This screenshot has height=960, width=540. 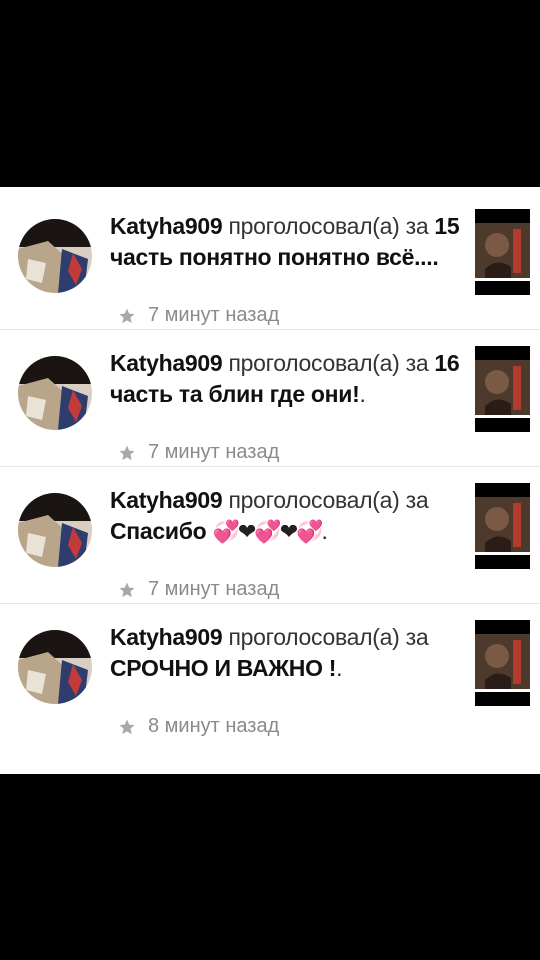 I want to click on activity-meta: 8 минут назад, so click(x=198, y=726).